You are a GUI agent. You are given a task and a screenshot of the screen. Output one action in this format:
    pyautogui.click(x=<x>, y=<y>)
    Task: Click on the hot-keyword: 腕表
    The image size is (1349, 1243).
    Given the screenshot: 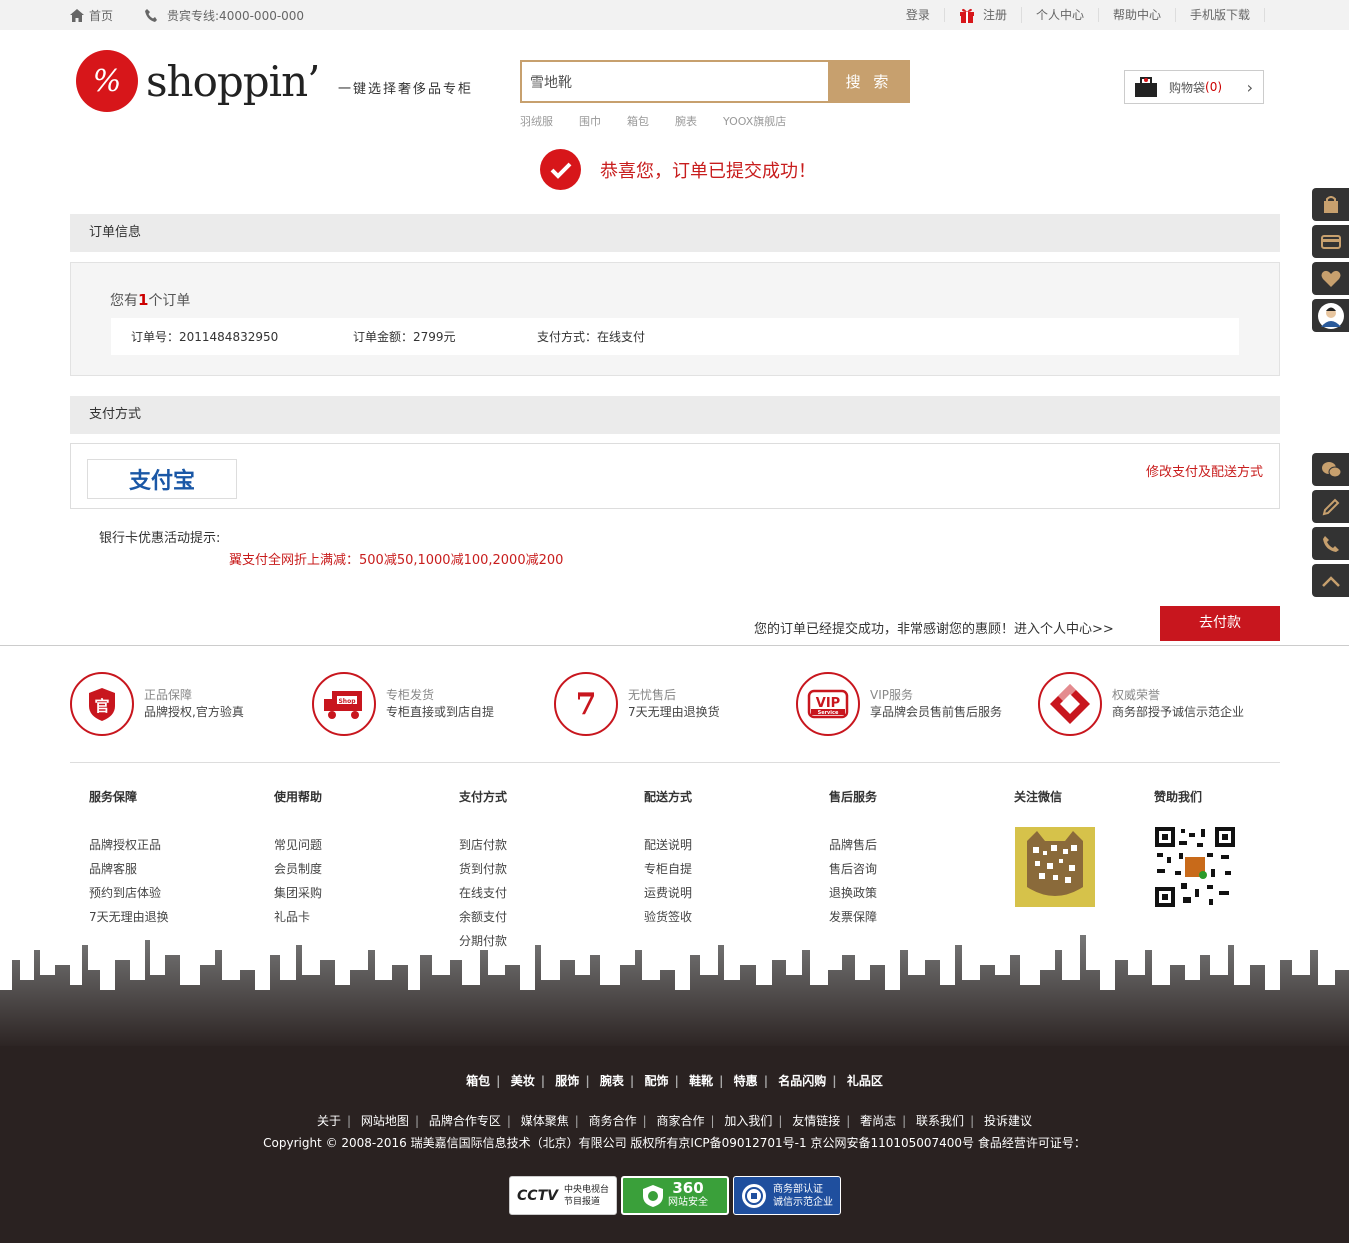 What is the action you would take?
    pyautogui.click(x=686, y=121)
    